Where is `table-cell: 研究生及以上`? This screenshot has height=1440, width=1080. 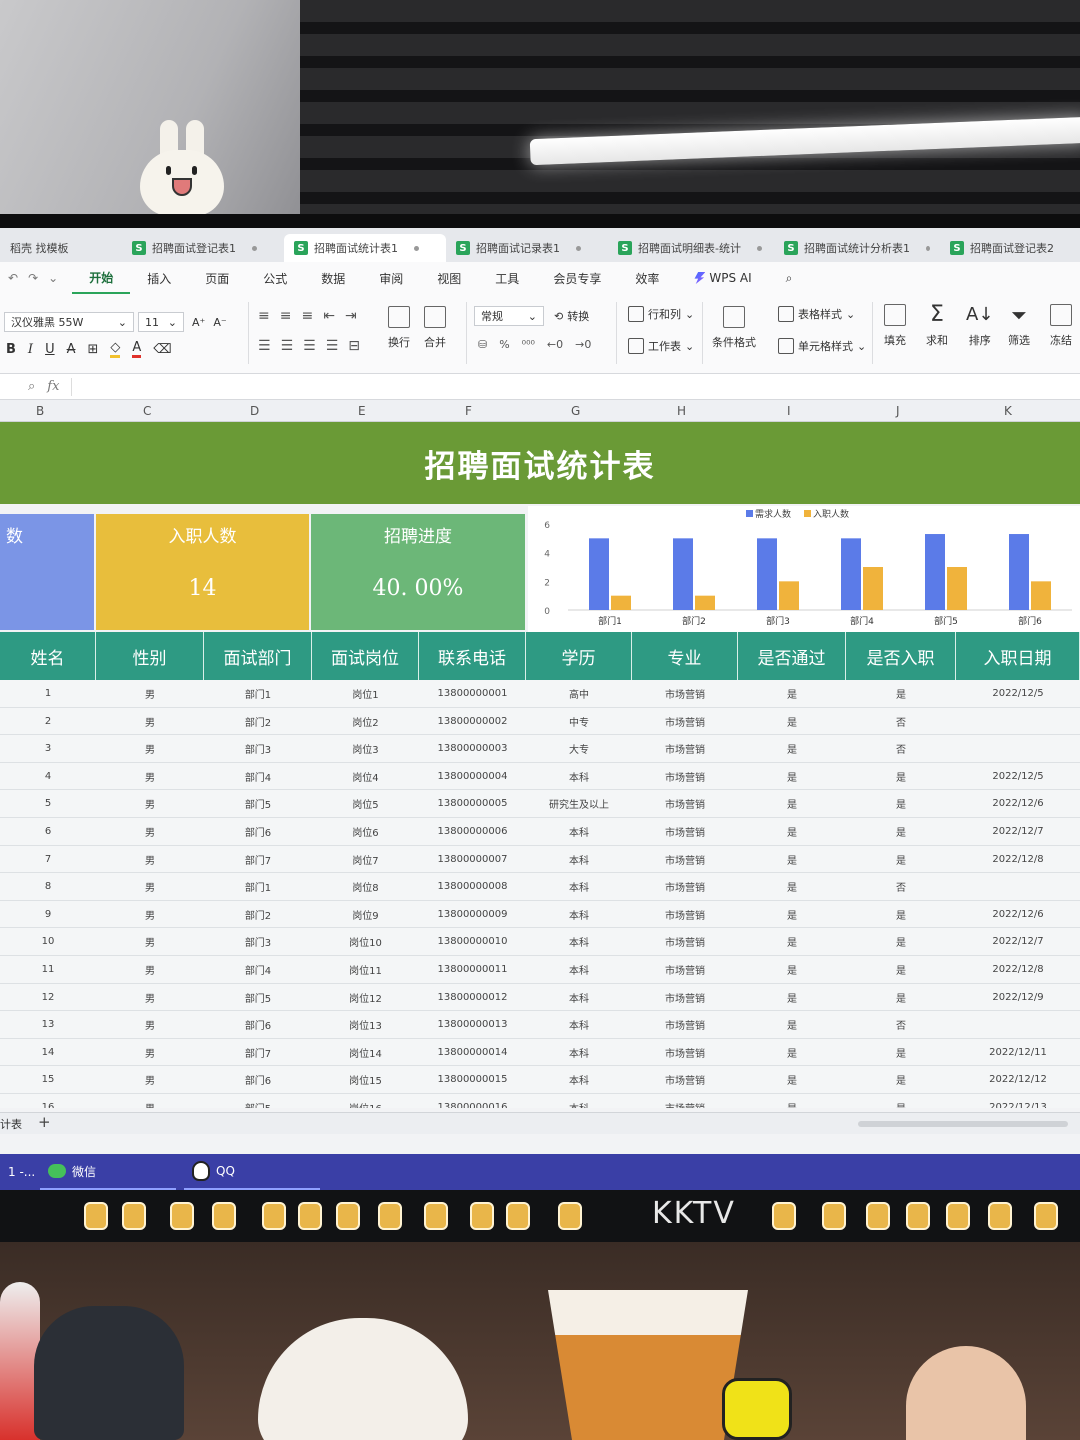 table-cell: 研究生及以上 is located at coordinates (579, 803).